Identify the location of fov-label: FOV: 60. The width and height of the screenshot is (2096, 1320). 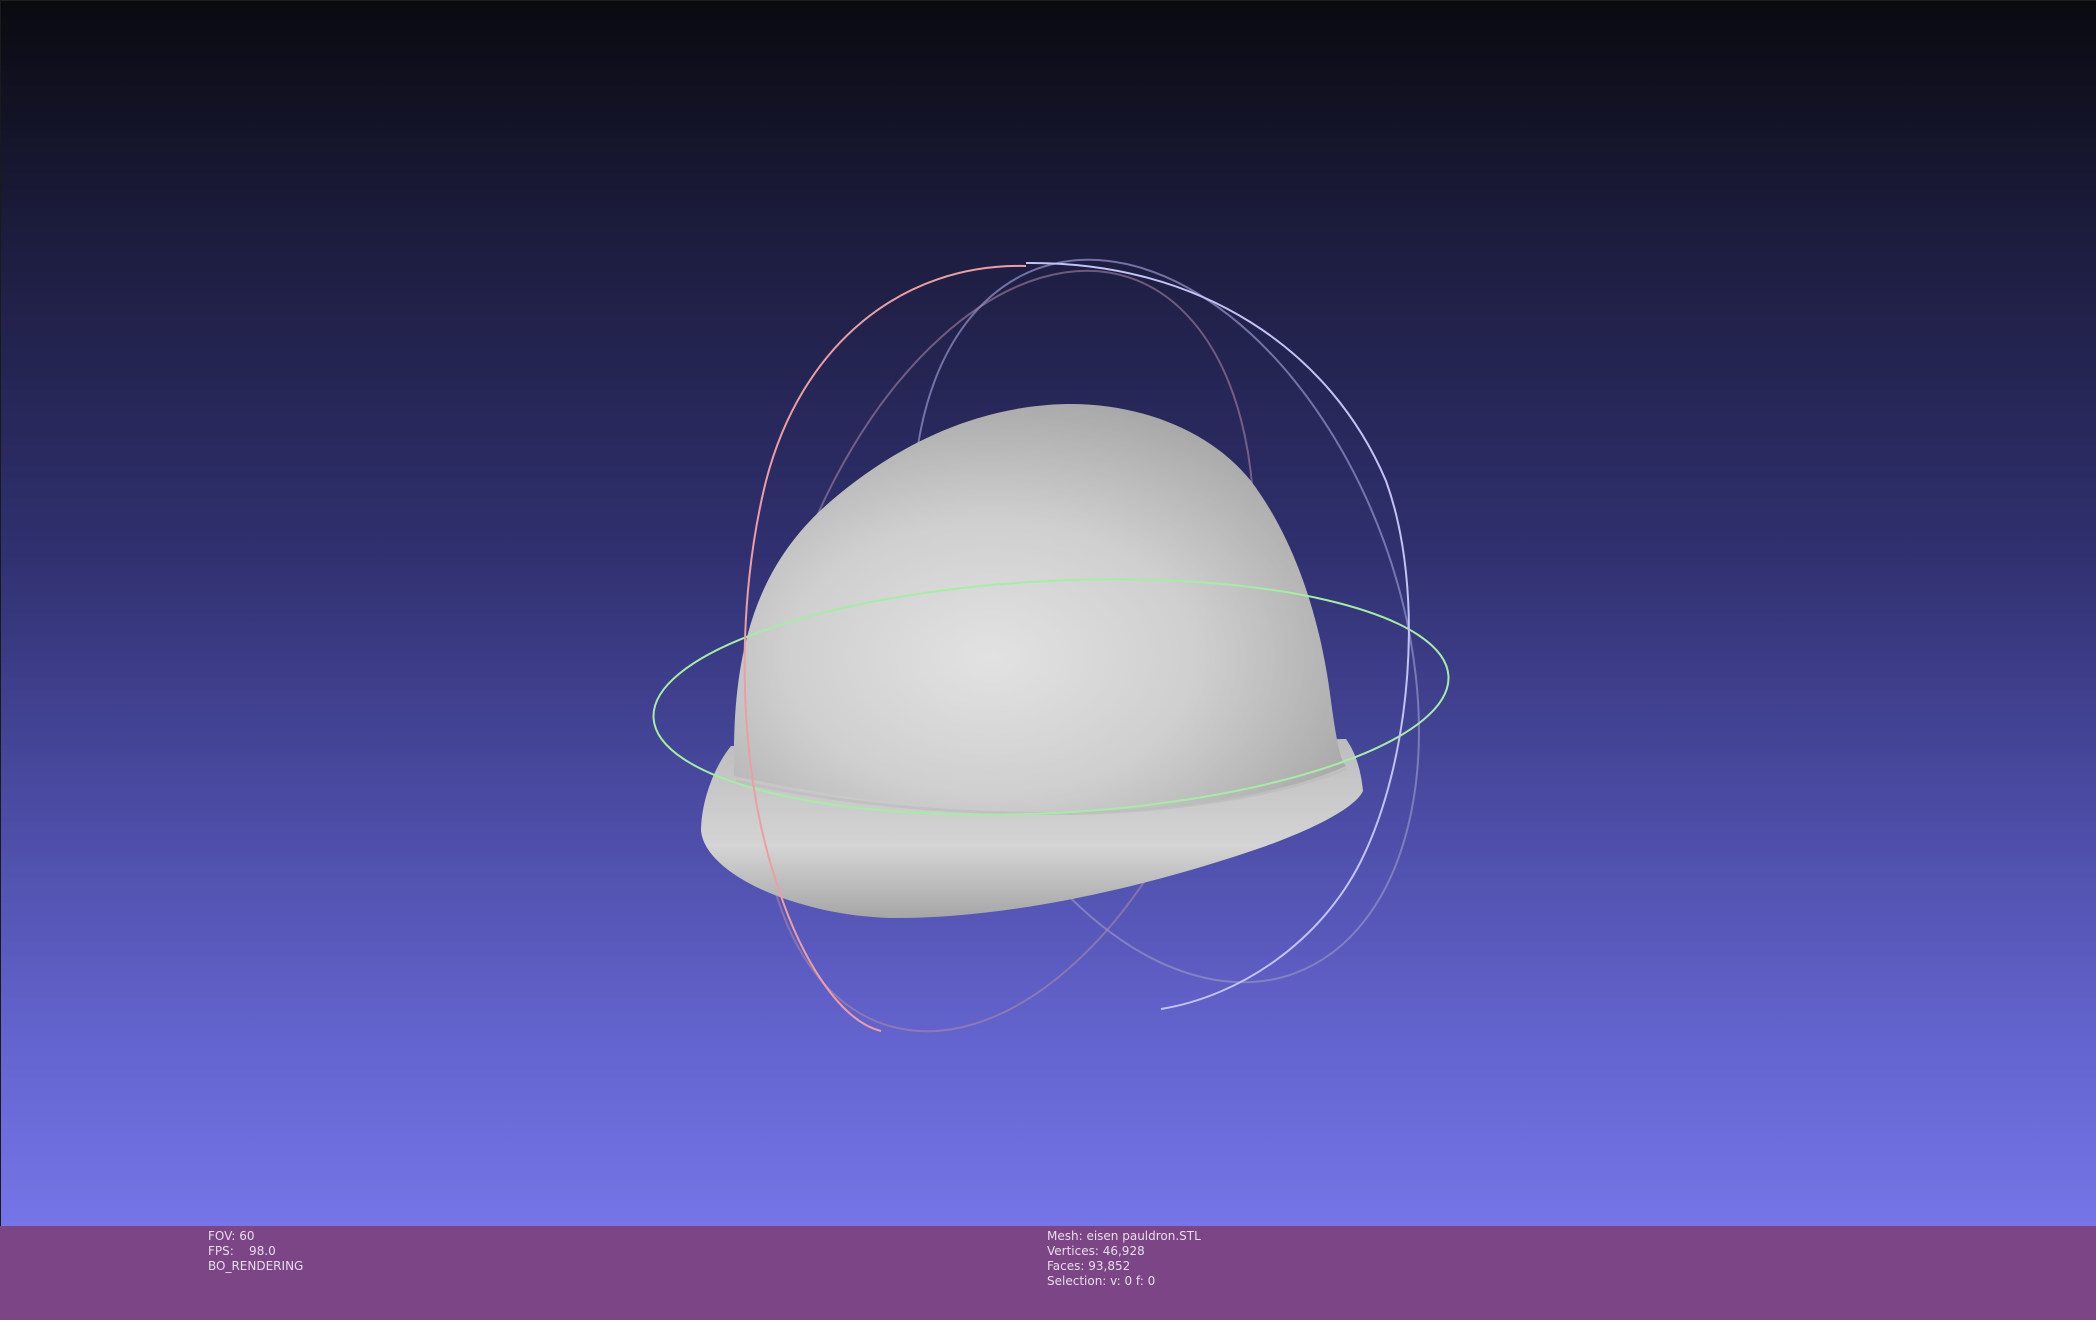
(231, 1236).